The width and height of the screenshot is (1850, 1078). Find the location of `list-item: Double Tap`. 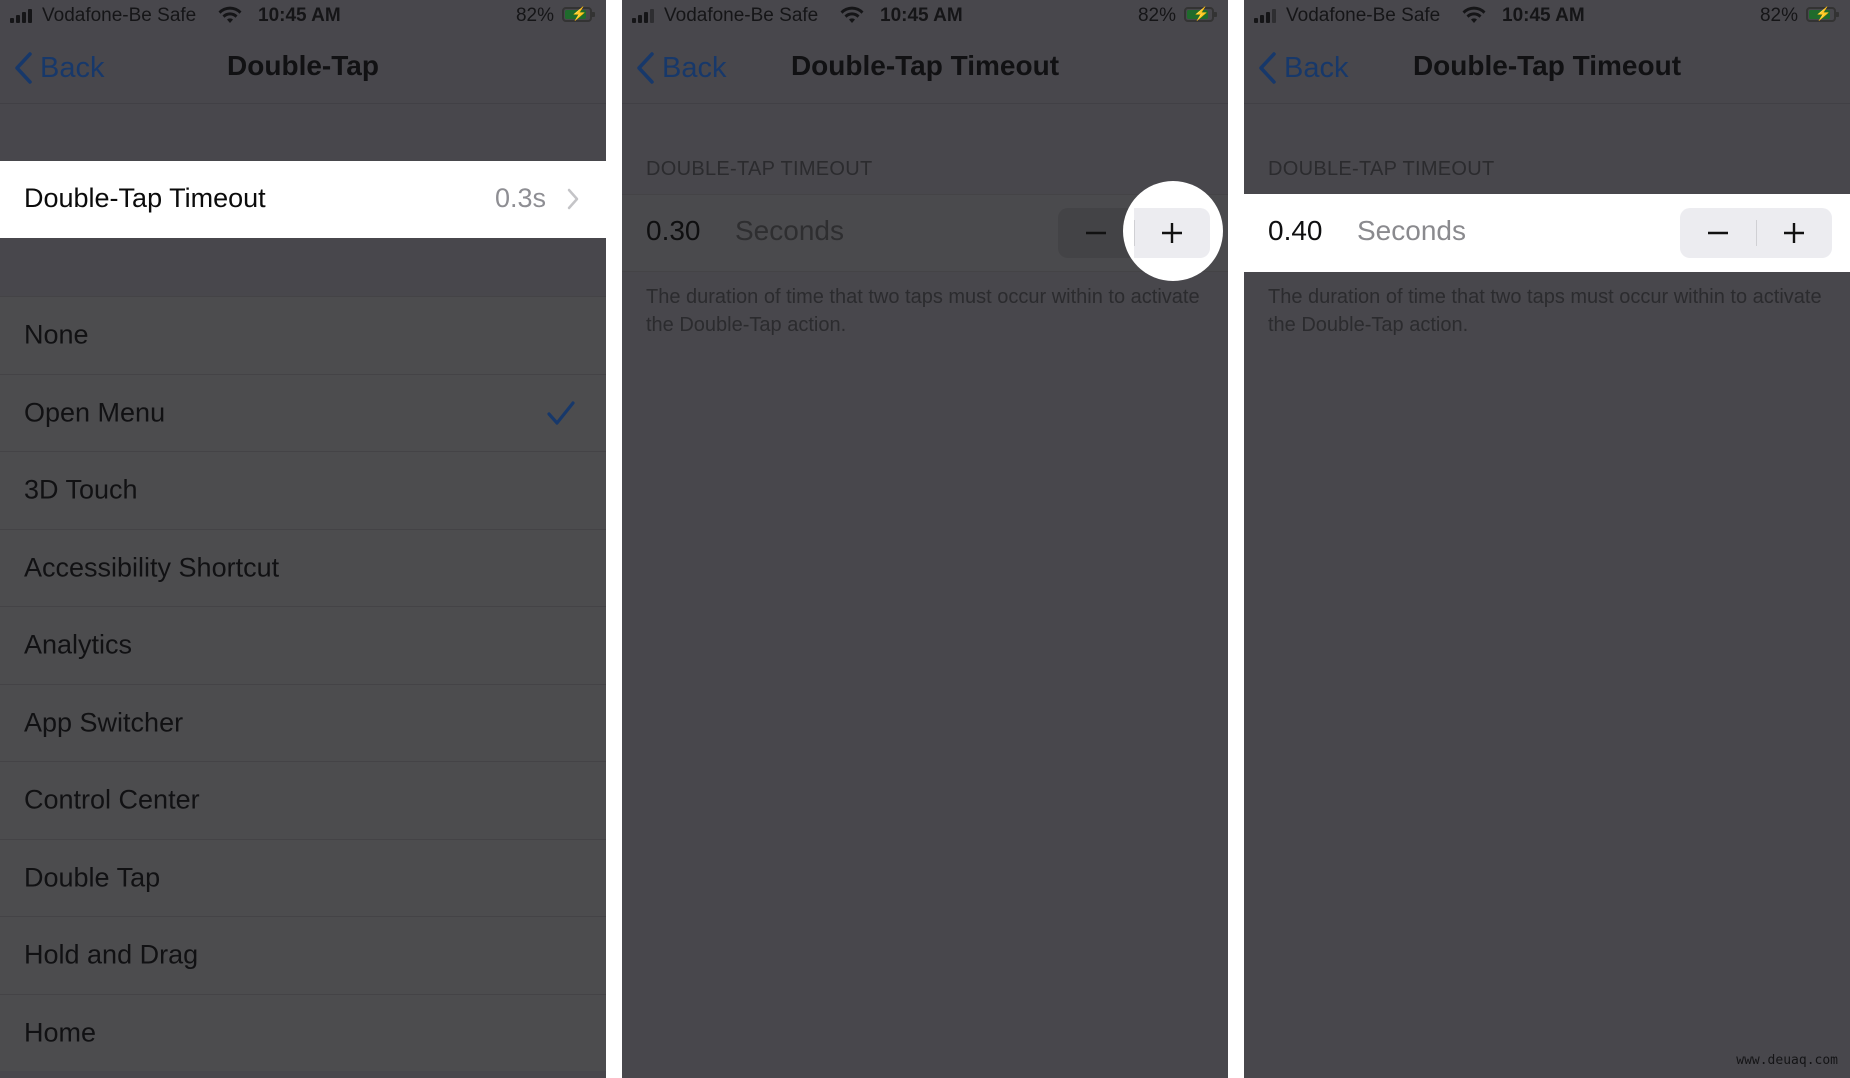

list-item: Double Tap is located at coordinates (303, 877).